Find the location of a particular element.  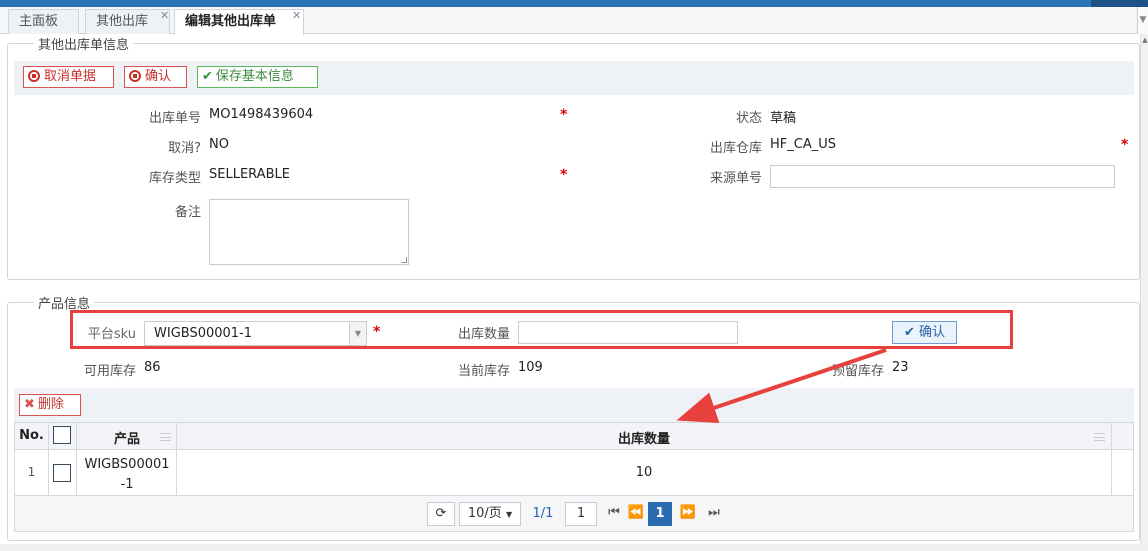

annotation-arrow is located at coordinates (781, 385).